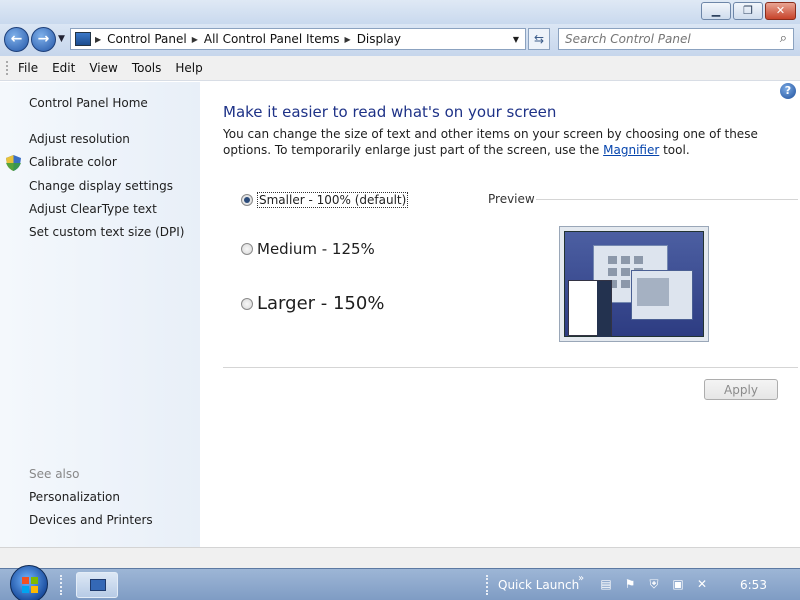 The image size is (800, 600). Describe the element at coordinates (54, 474) in the screenshot. I see `see-also-heading: See also` at that location.